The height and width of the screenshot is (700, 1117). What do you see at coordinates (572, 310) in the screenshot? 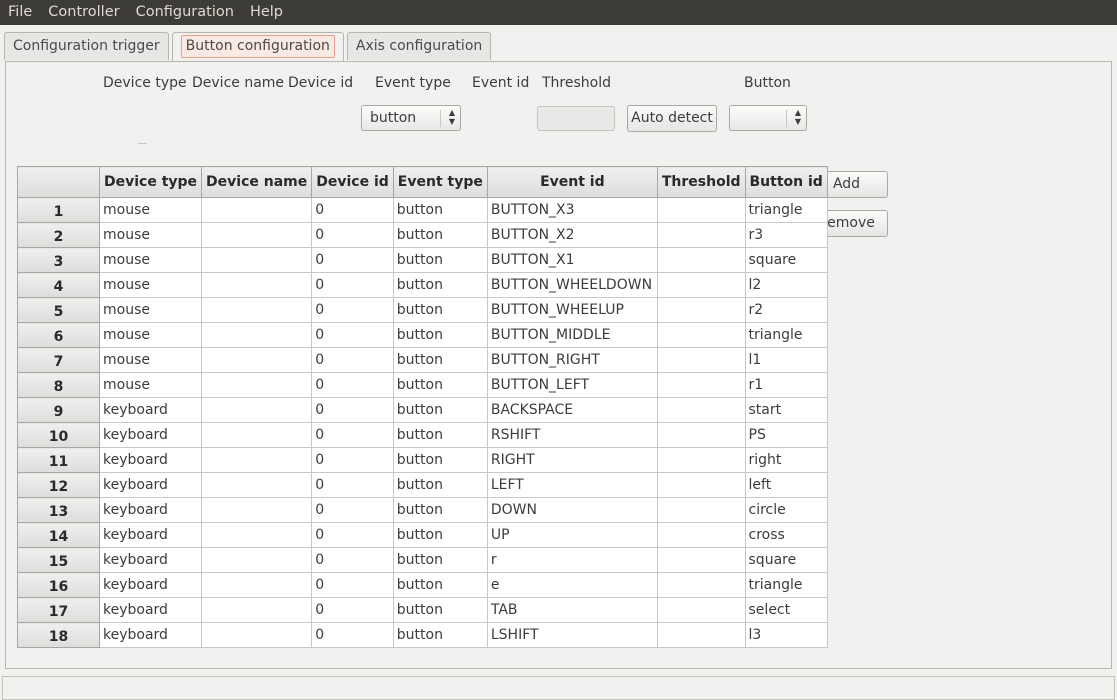
I see `table-cell: BUTTON_WHEELUP` at bounding box center [572, 310].